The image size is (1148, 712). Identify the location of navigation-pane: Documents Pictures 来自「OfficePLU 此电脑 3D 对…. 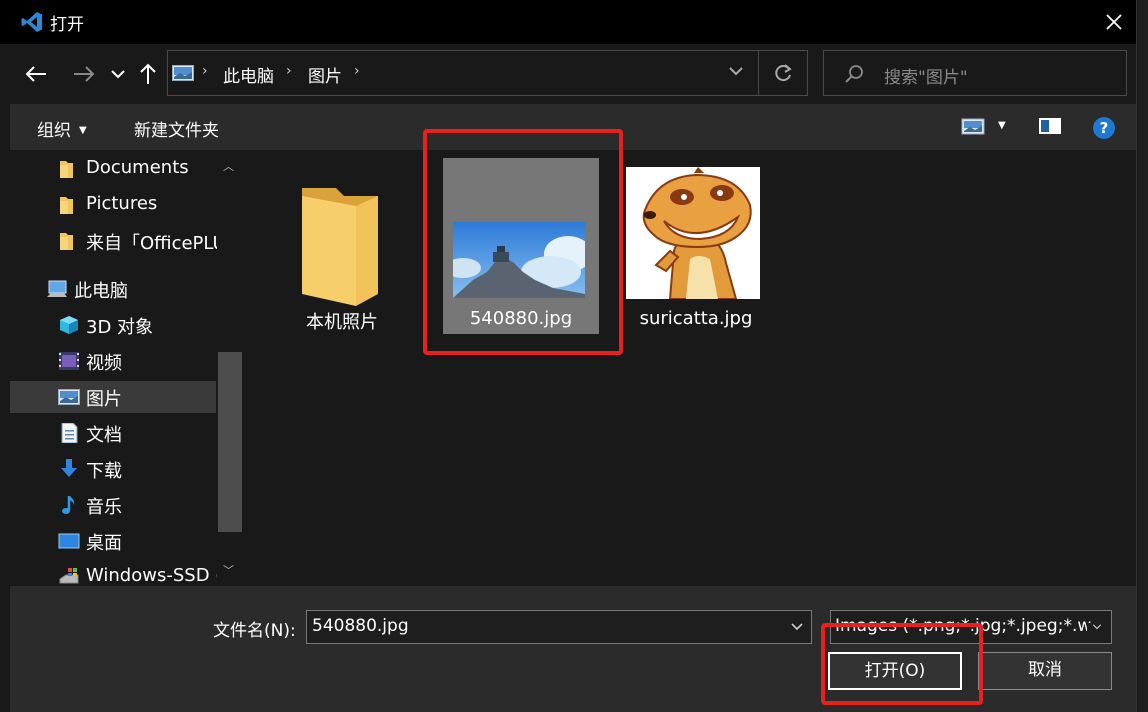
(127, 368).